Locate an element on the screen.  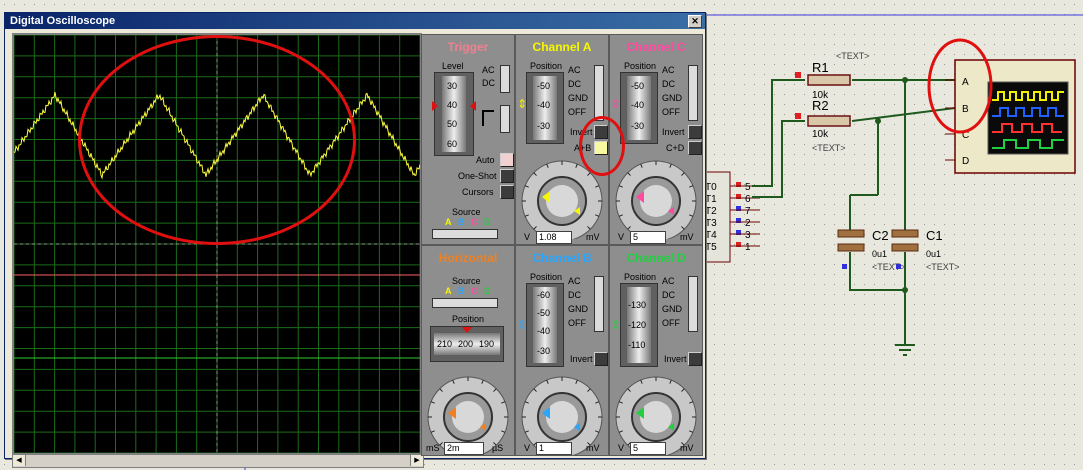
trigger-ac-label: AC is located at coordinates (488, 70).